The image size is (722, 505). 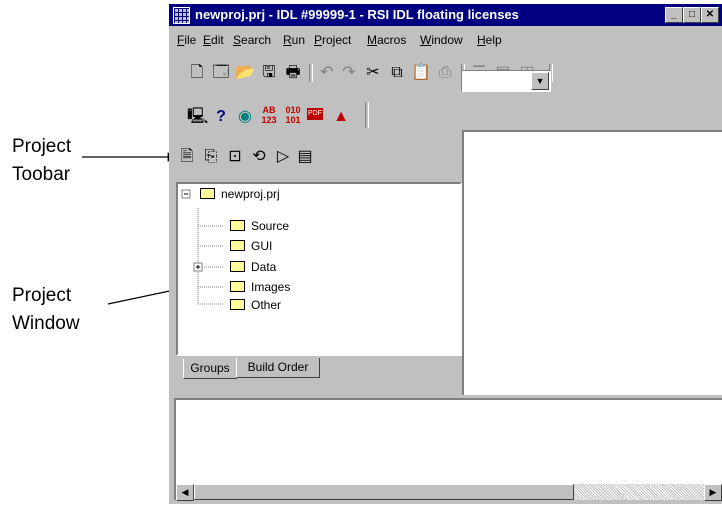 I want to click on menu-project: Project, so click(x=332, y=40).